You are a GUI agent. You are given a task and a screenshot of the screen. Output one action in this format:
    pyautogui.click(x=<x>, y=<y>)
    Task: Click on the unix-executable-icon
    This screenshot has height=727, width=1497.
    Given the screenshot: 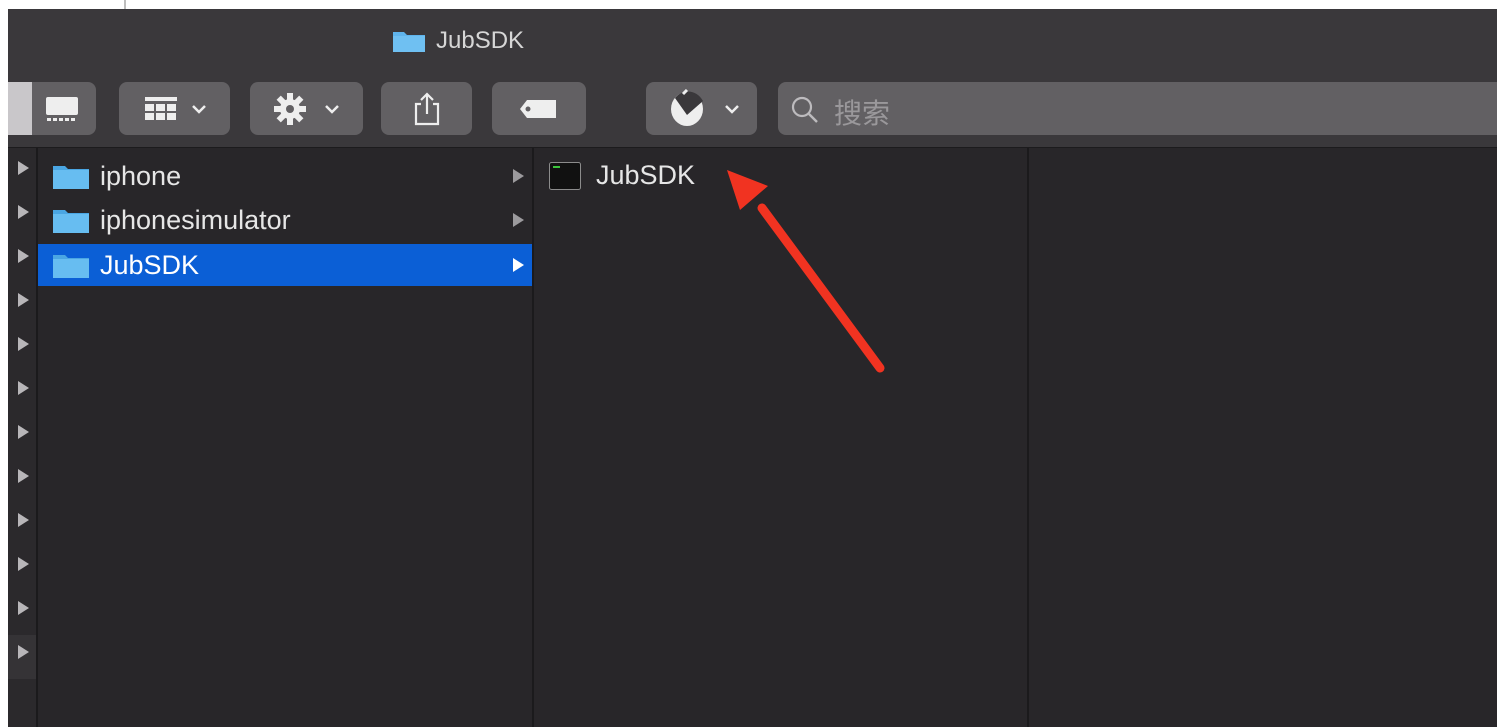 What is the action you would take?
    pyautogui.click(x=565, y=175)
    